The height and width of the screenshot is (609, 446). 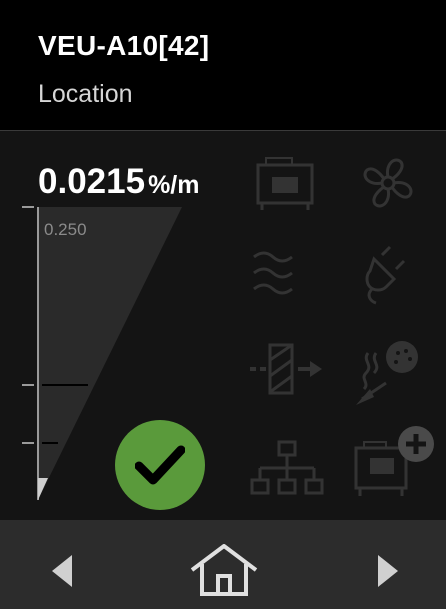 I want to click on reading: 0.0215 %/m, so click(x=118, y=182).